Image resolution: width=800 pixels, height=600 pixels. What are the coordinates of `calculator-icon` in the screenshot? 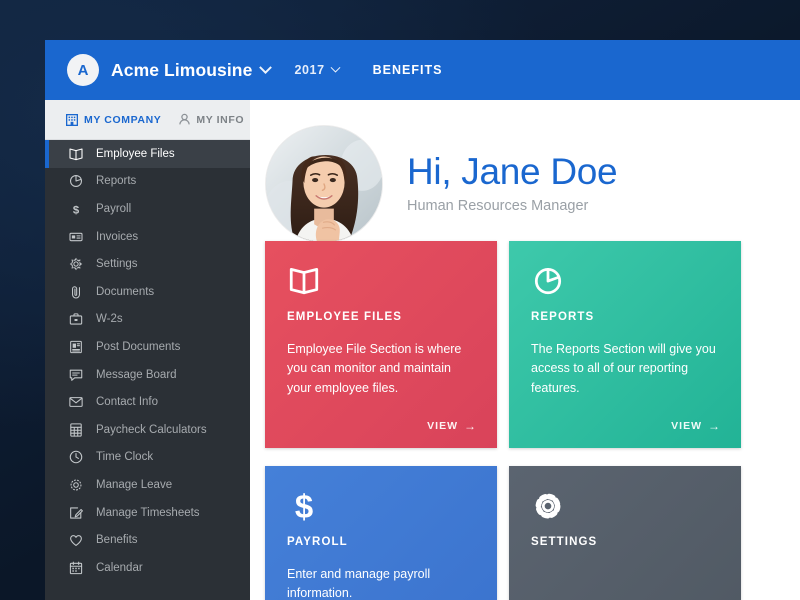 It's located at (75, 429).